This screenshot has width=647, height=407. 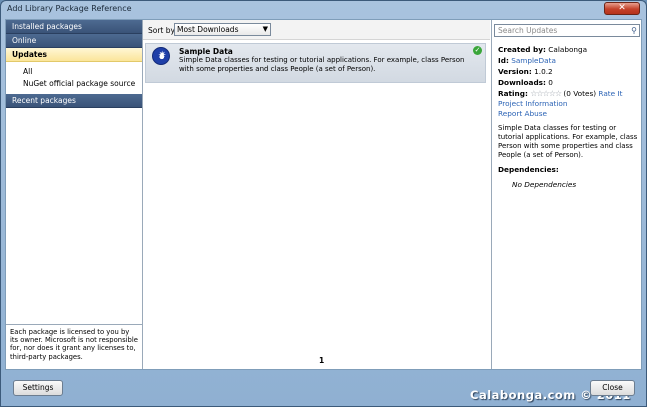 What do you see at coordinates (543, 49) in the screenshot?
I see `created-by-line: Created by: Calabonga` at bounding box center [543, 49].